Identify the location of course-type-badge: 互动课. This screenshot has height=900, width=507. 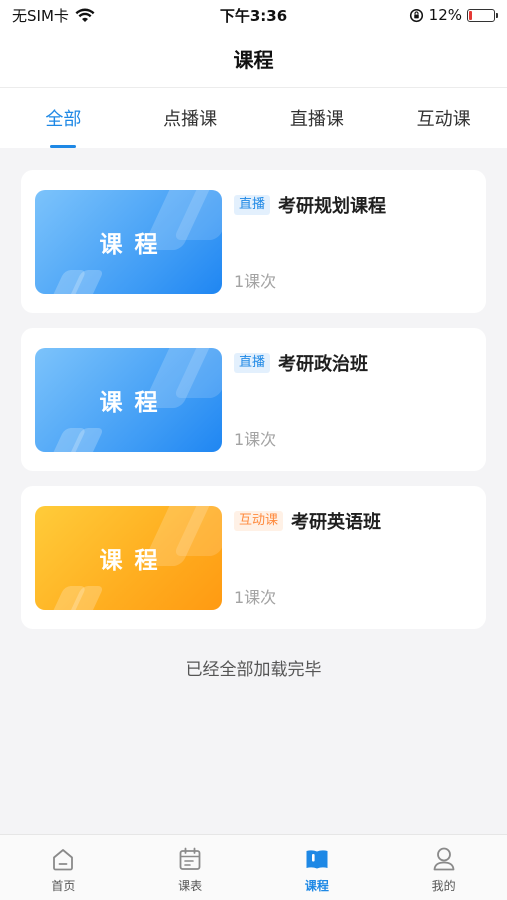
(259, 521).